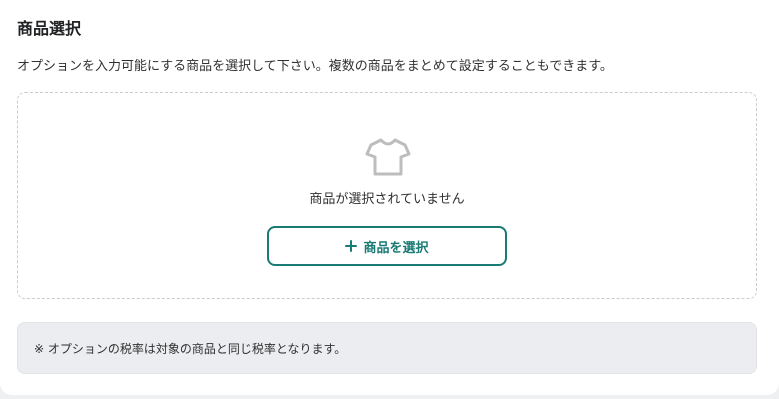 This screenshot has width=779, height=399. I want to click on section-title: 商品選択, so click(49, 28).